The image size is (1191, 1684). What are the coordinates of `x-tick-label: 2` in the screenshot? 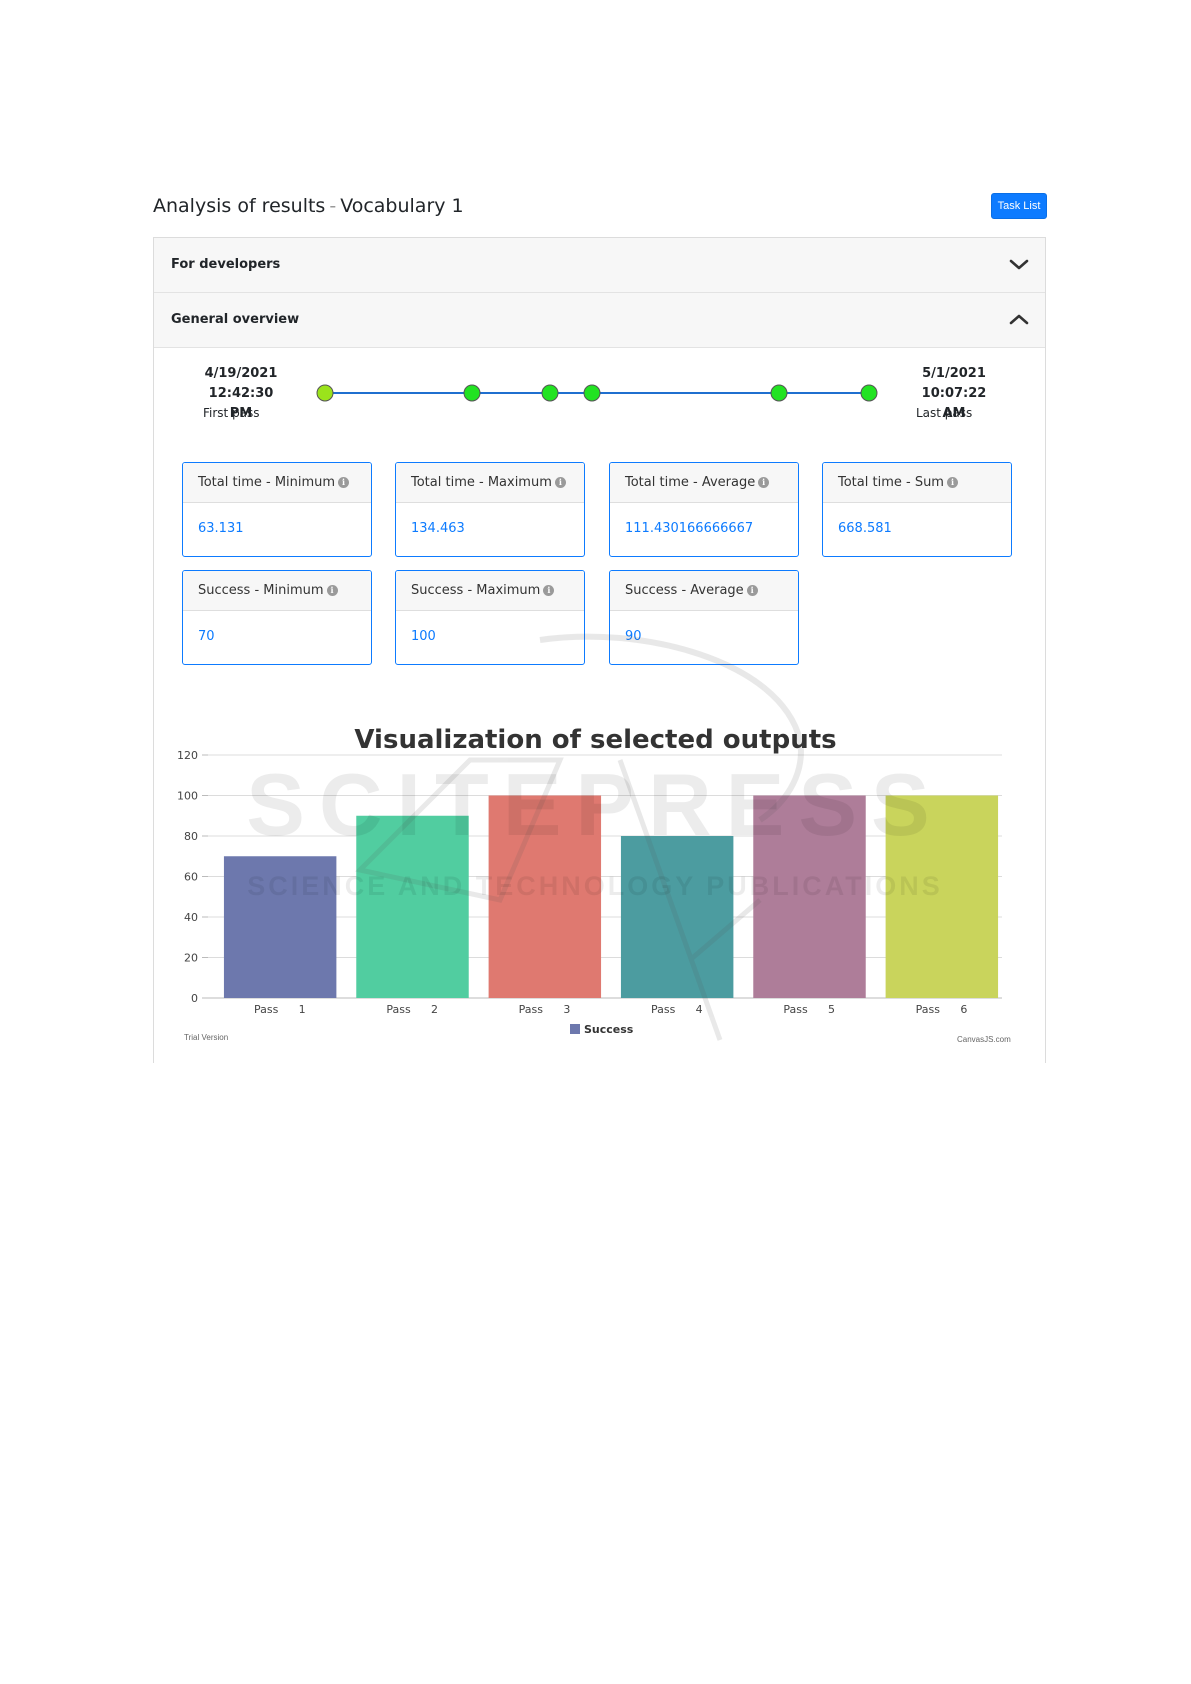 It's located at (434, 1009).